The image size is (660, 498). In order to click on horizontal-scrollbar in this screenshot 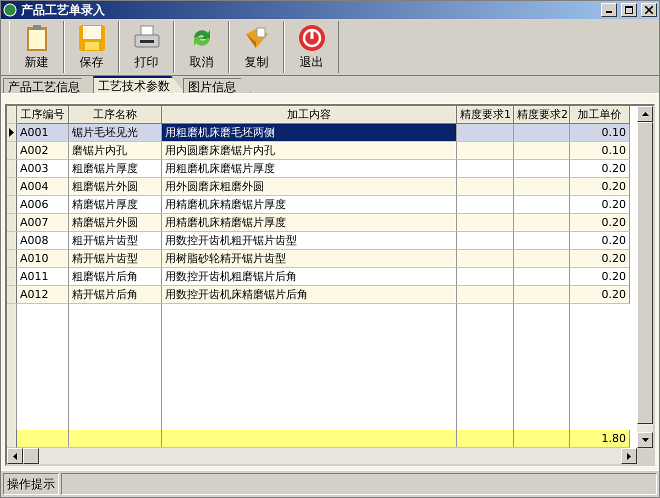, I will do `click(330, 456)`.